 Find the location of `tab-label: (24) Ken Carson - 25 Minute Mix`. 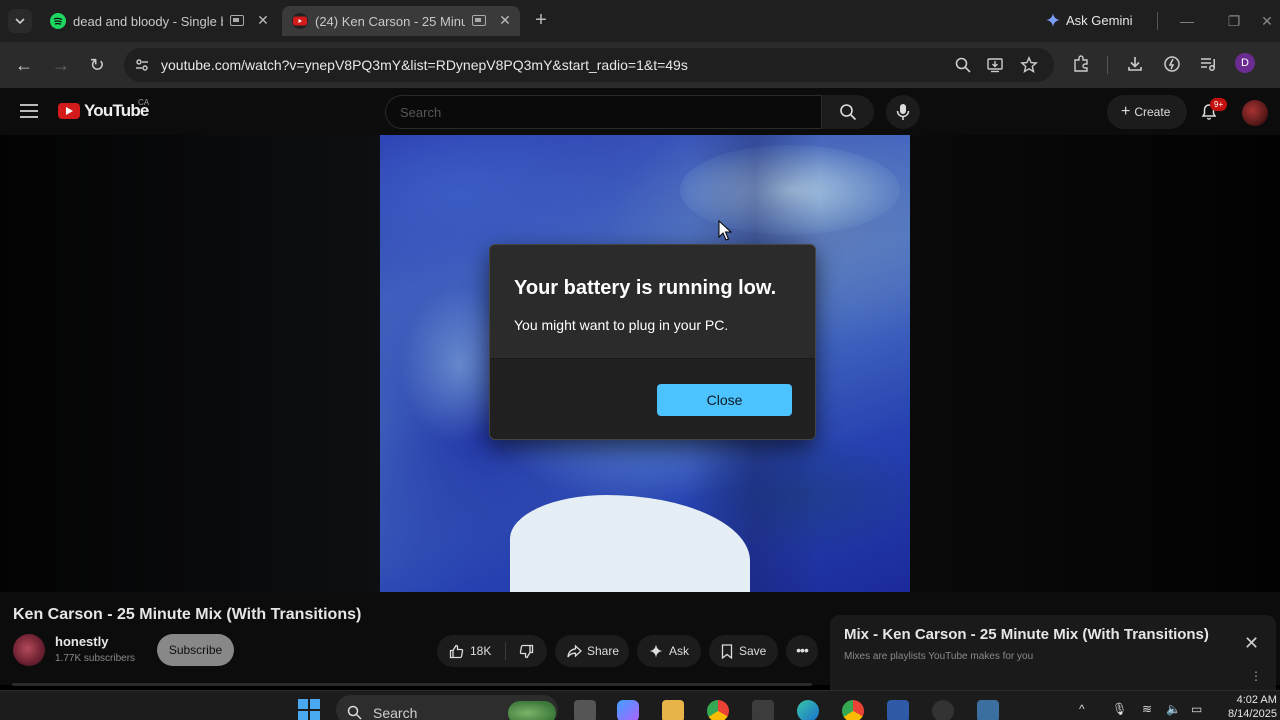

tab-label: (24) Ken Carson - 25 Minute Mix is located at coordinates (390, 21).